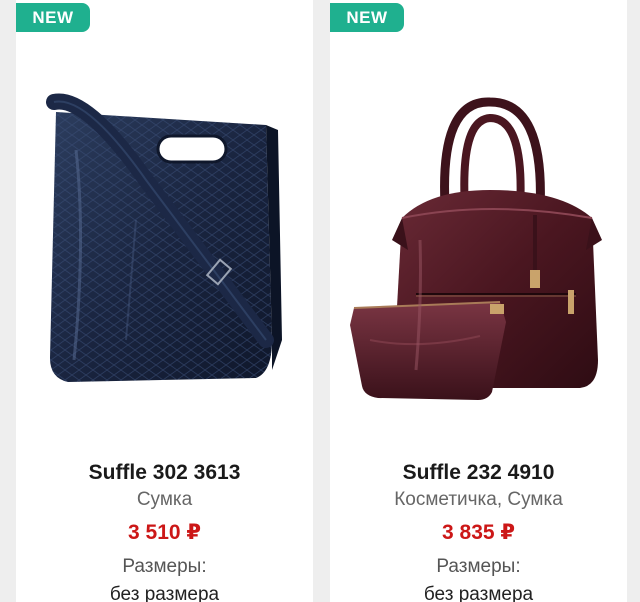  Describe the element at coordinates (478, 499) in the screenshot. I see `product-category: Косметичка, Сумка` at that location.